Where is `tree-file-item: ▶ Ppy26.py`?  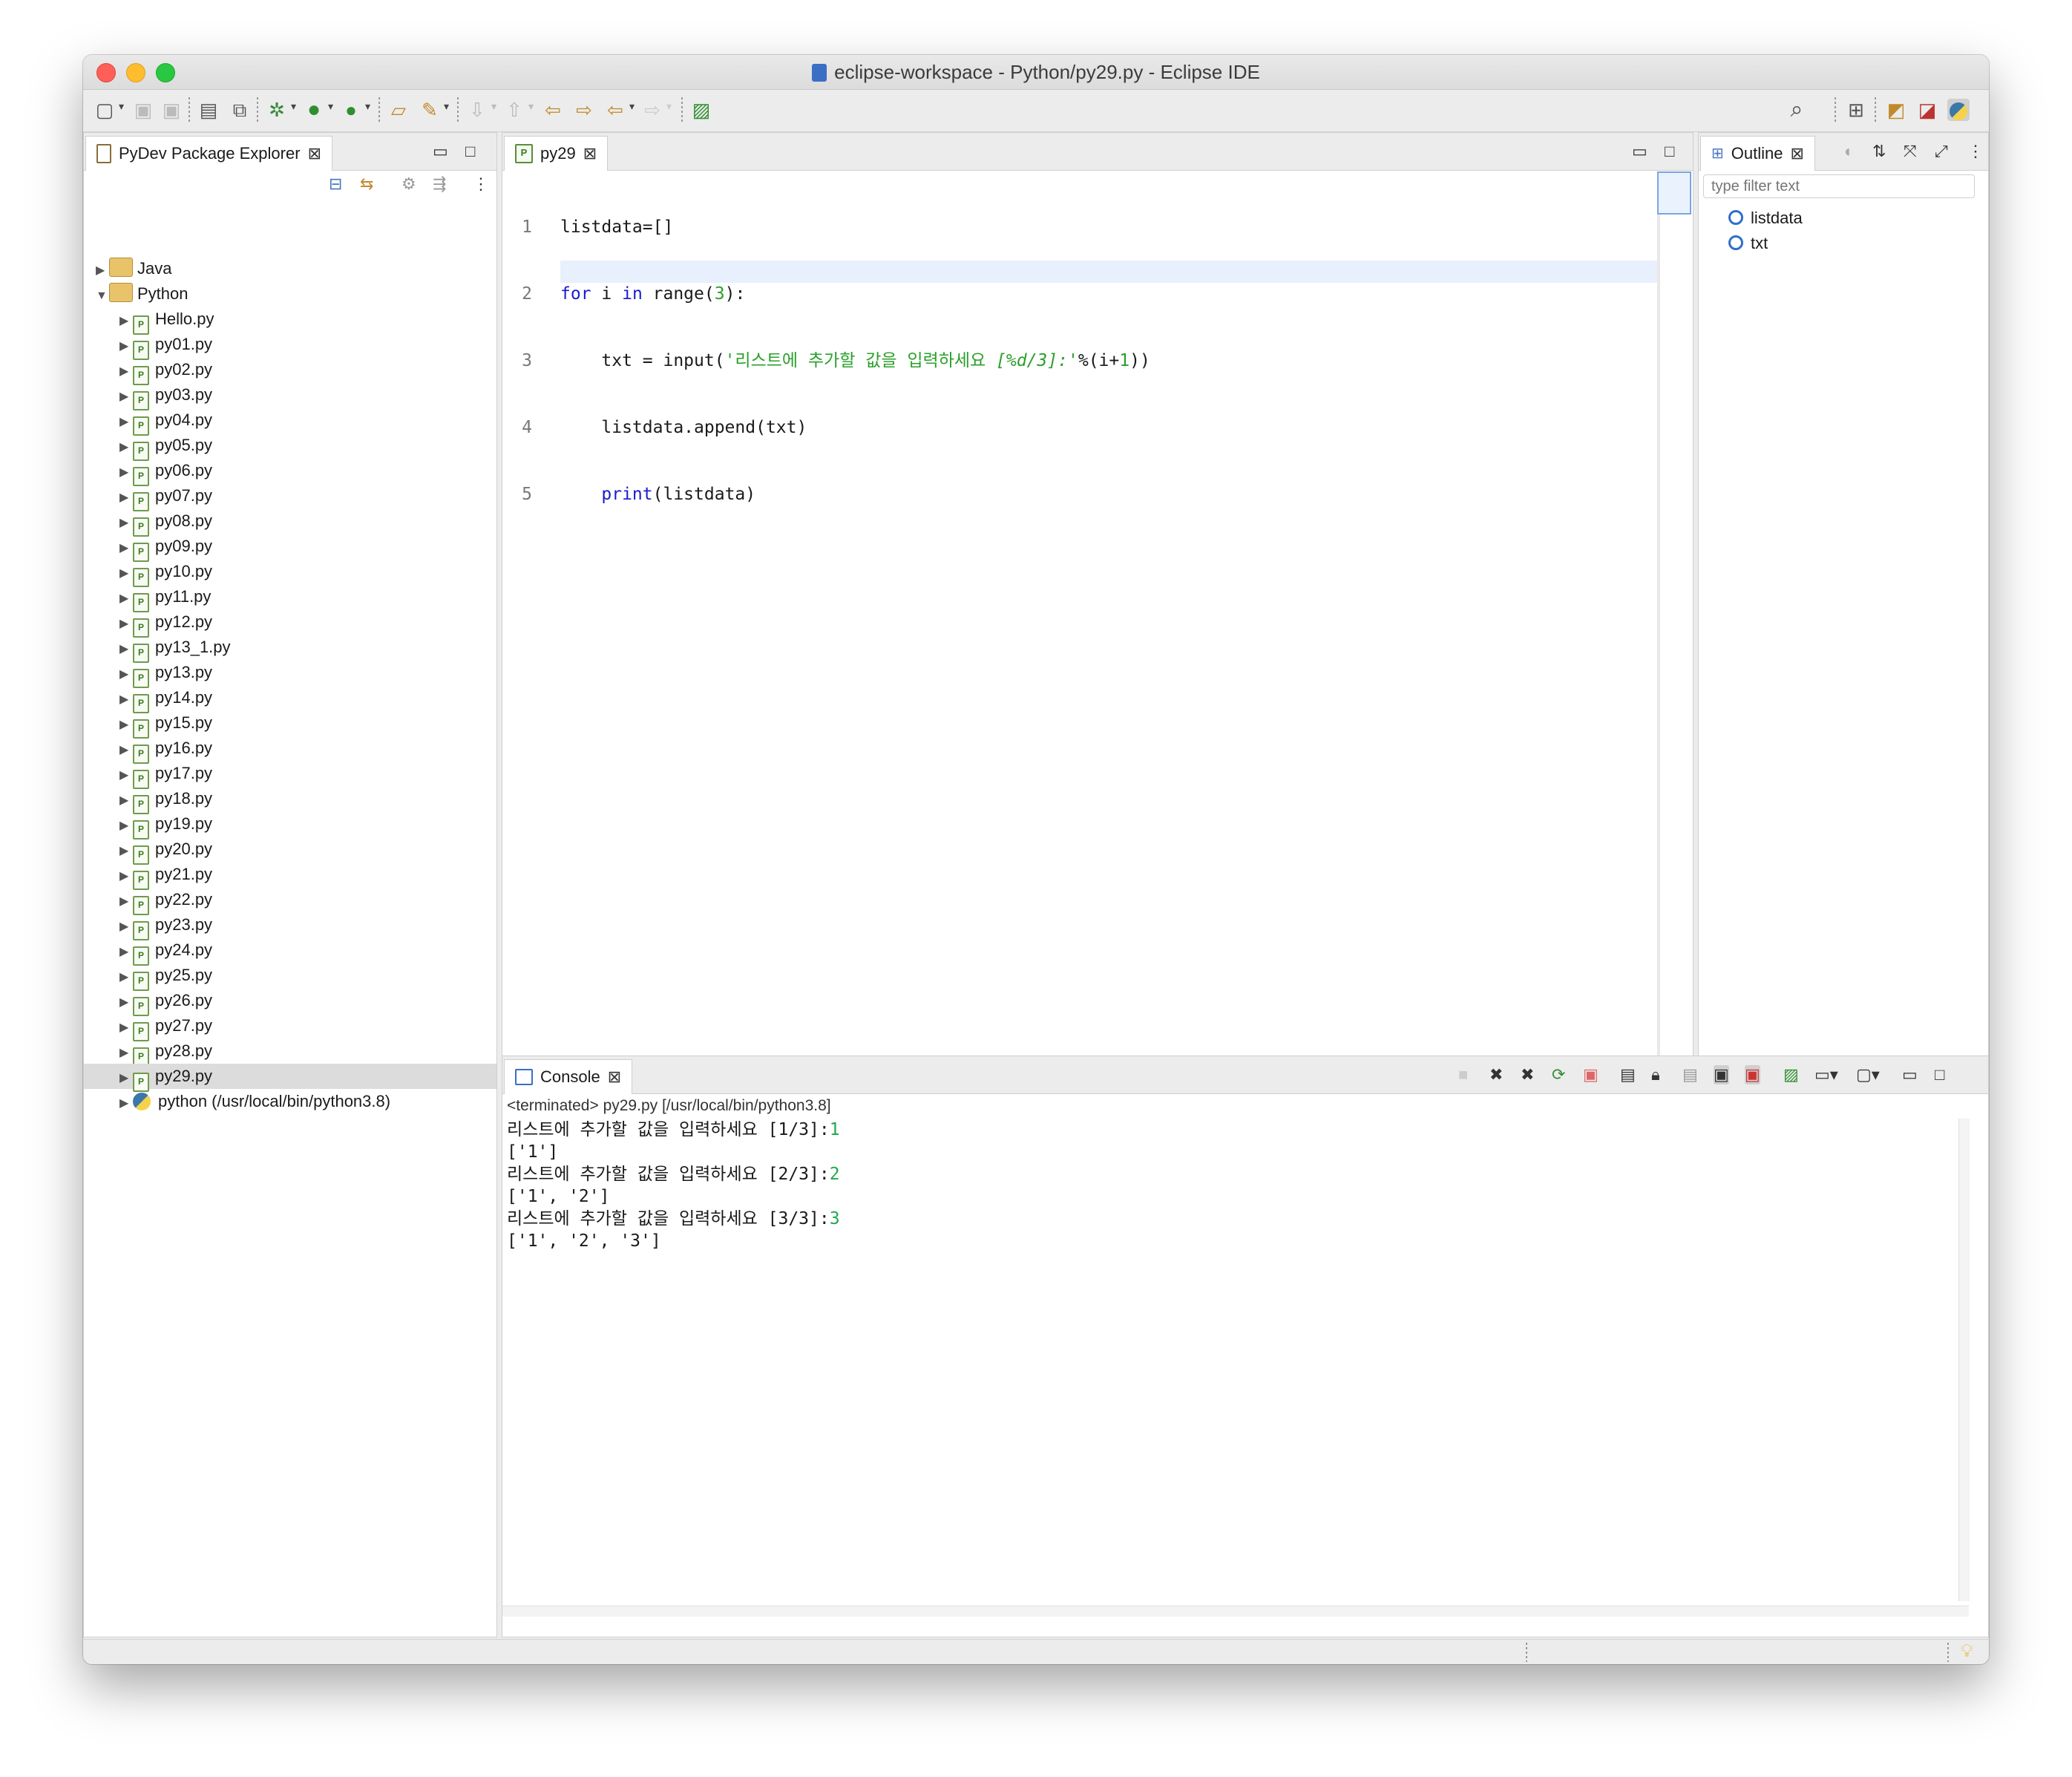 tree-file-item: ▶ Ppy26.py is located at coordinates (165, 1002).